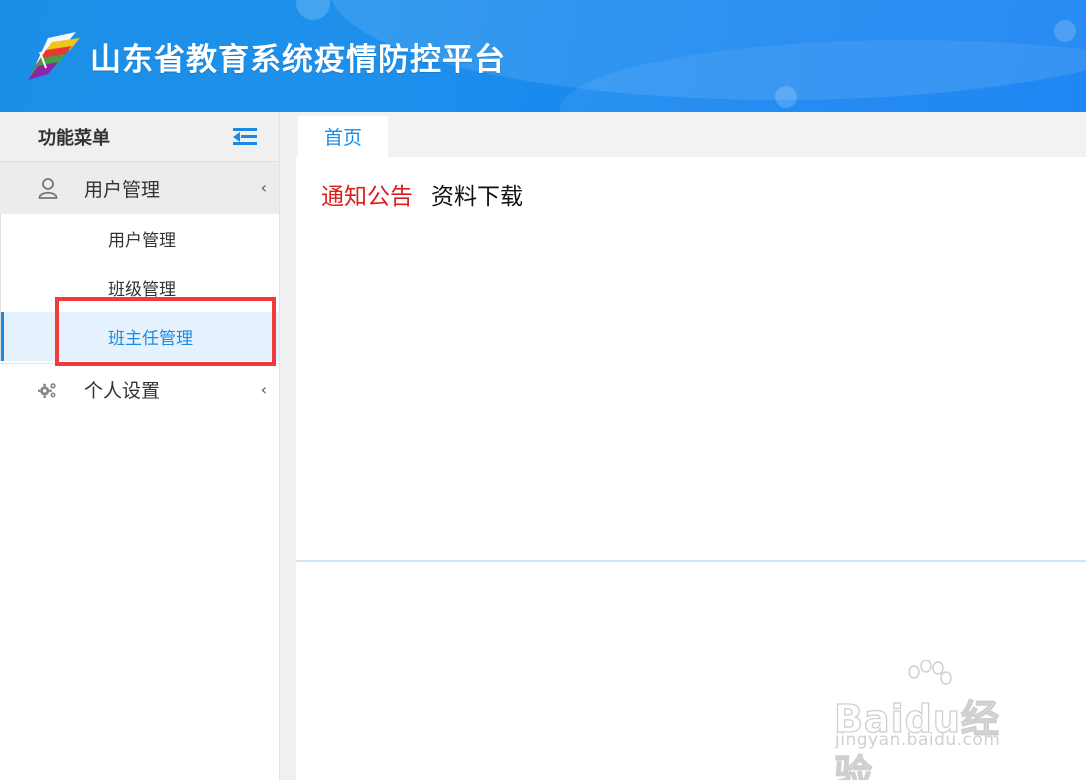 This screenshot has height=780, width=1086. I want to click on sidebar-group-label: 用户管理, so click(122, 189).